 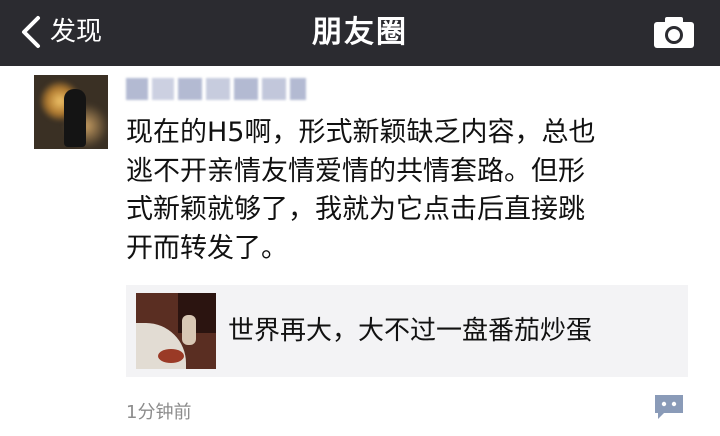 I want to click on link-thumbnail, so click(x=176, y=331).